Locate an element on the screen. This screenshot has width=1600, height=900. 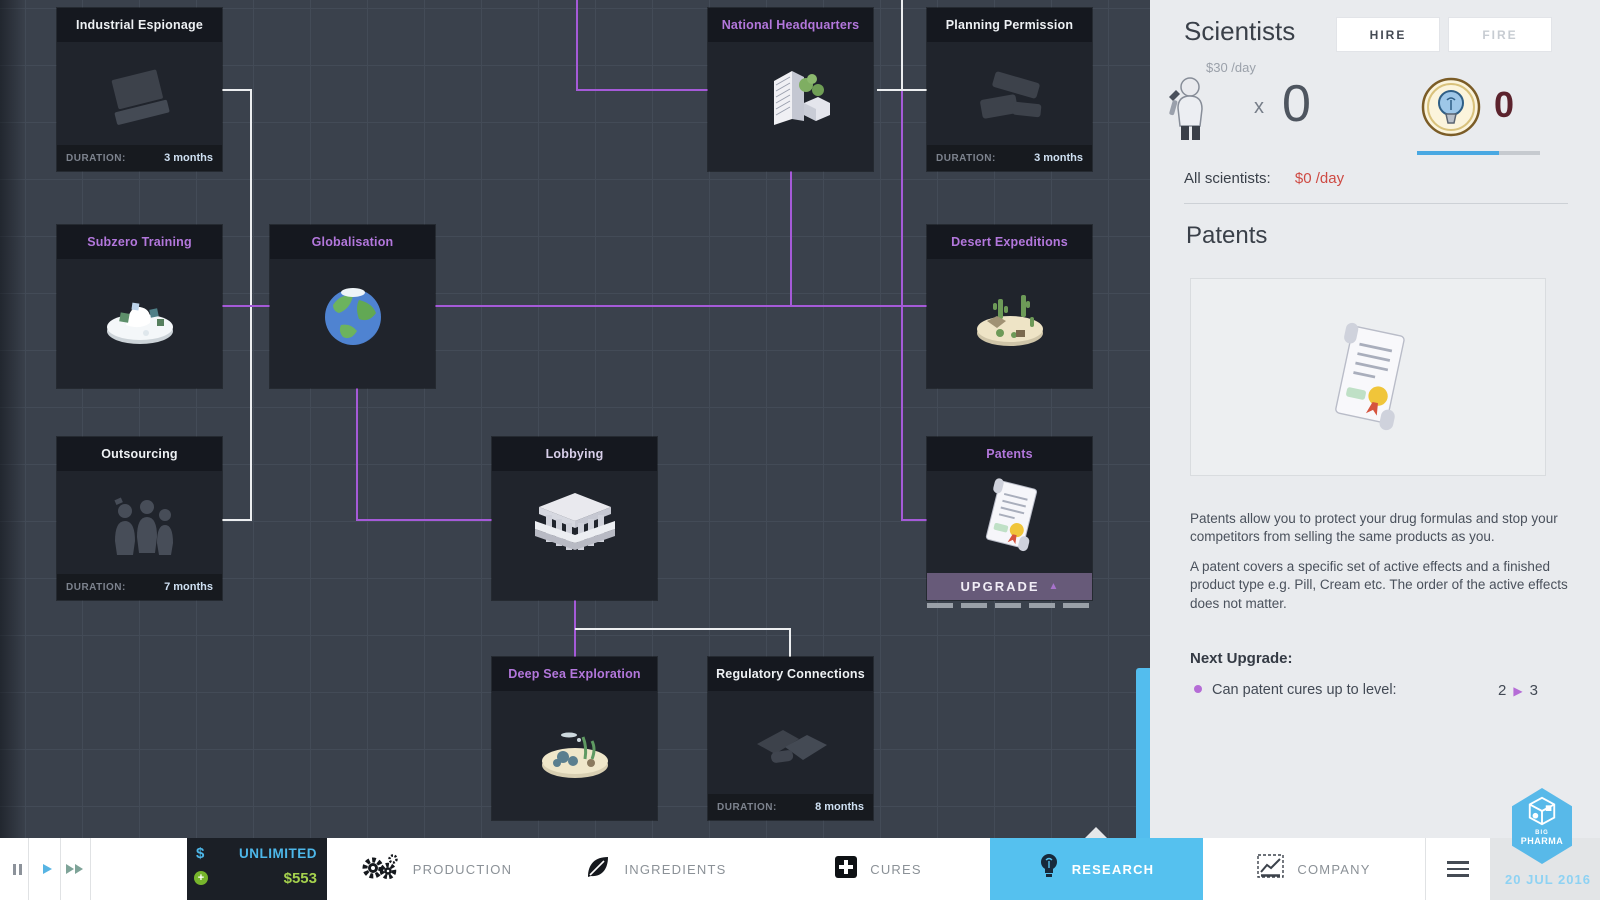
research-node-deep-sea-exploration: Deep Sea Exploration is located at coordinates (574, 738).